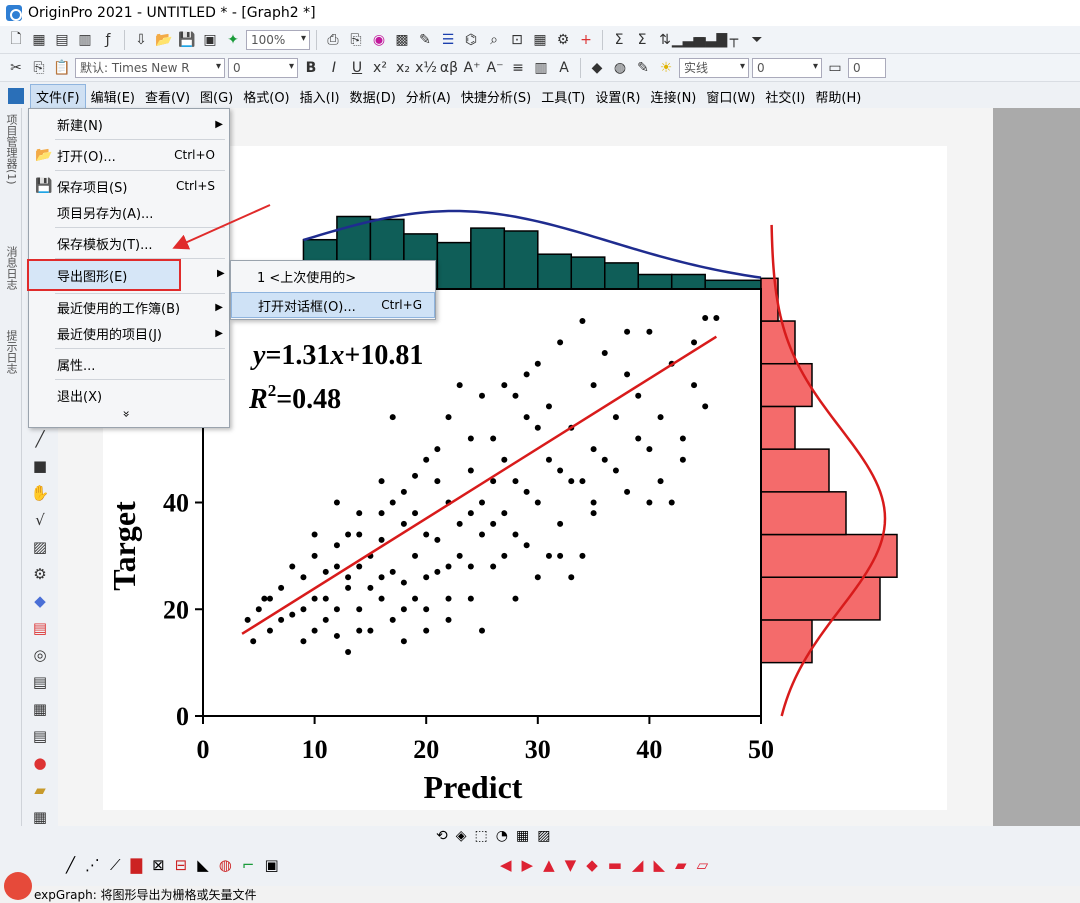 The height and width of the screenshot is (903, 1080). I want to click on palette-icon: ◍, so click(620, 68).